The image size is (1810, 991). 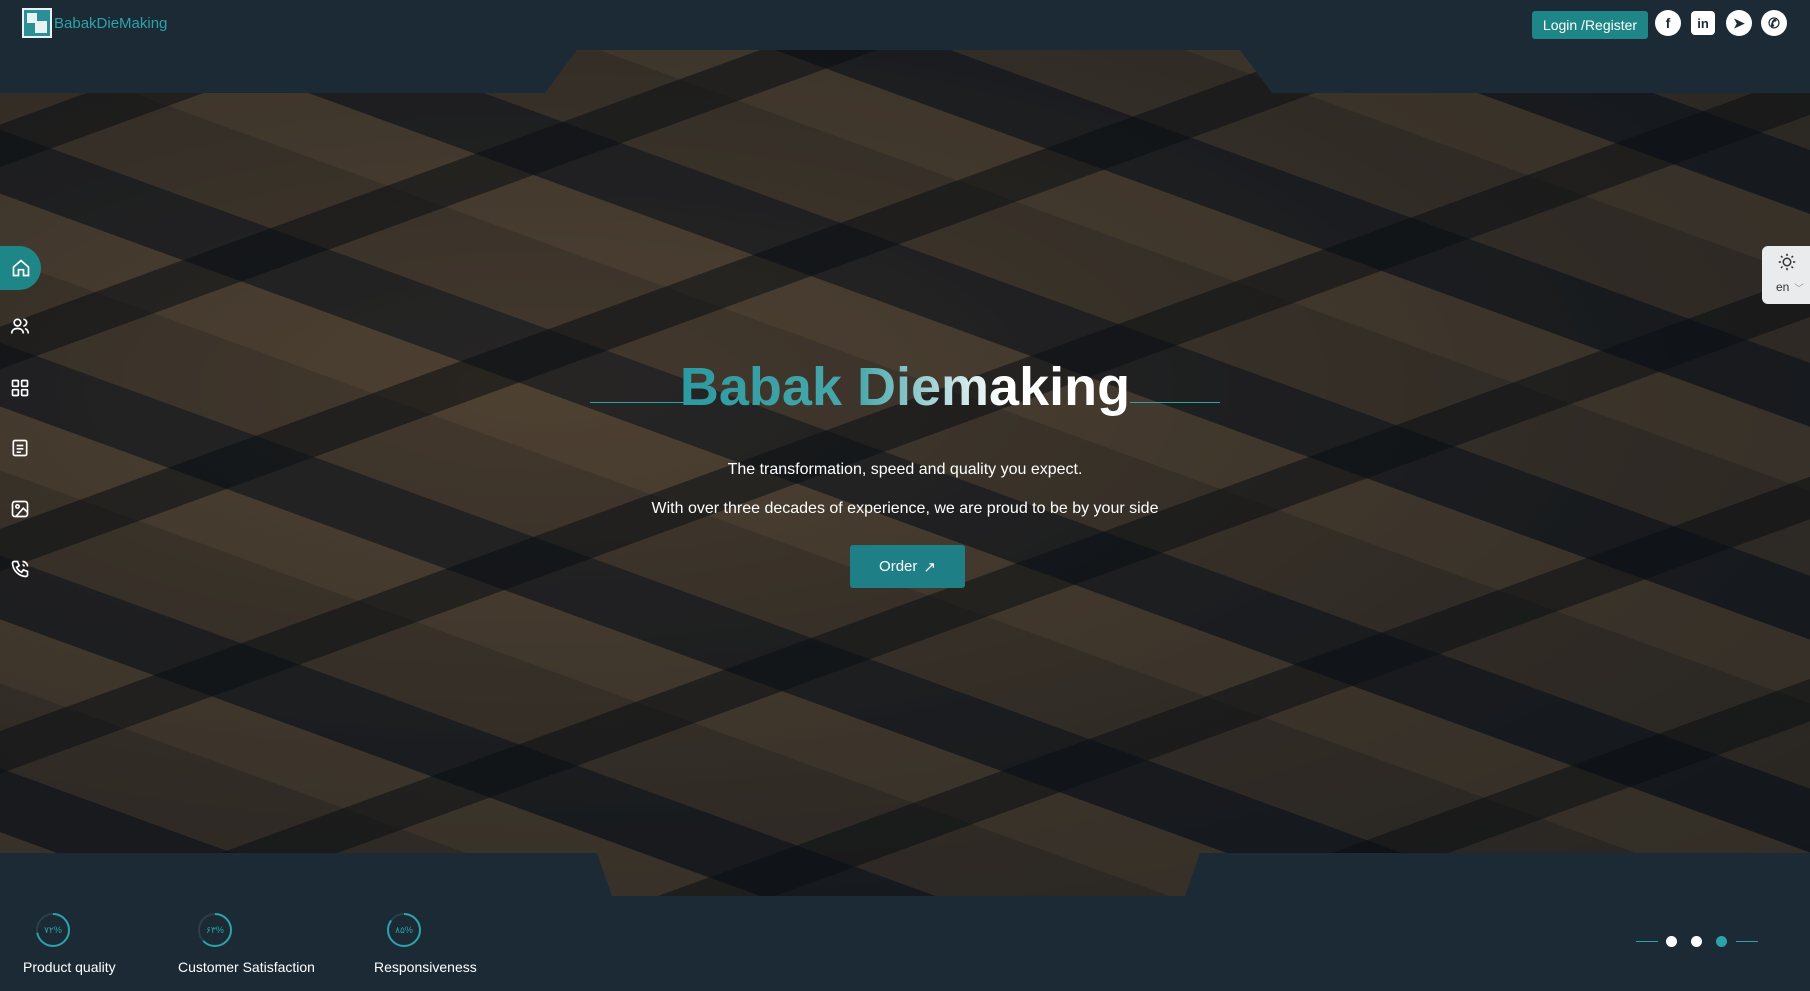 I want to click on home-icon, so click(x=20, y=268).